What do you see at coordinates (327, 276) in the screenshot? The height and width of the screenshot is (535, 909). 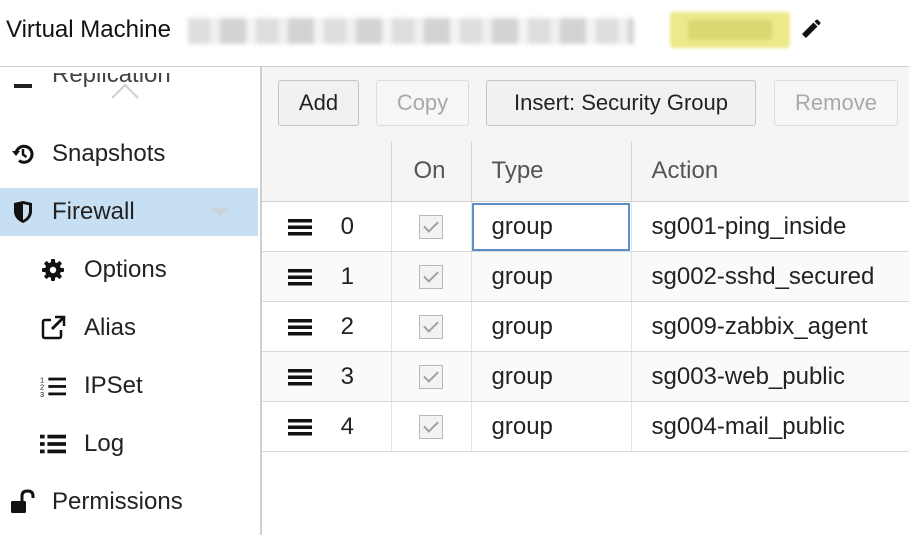 I see `position-cell: 1` at bounding box center [327, 276].